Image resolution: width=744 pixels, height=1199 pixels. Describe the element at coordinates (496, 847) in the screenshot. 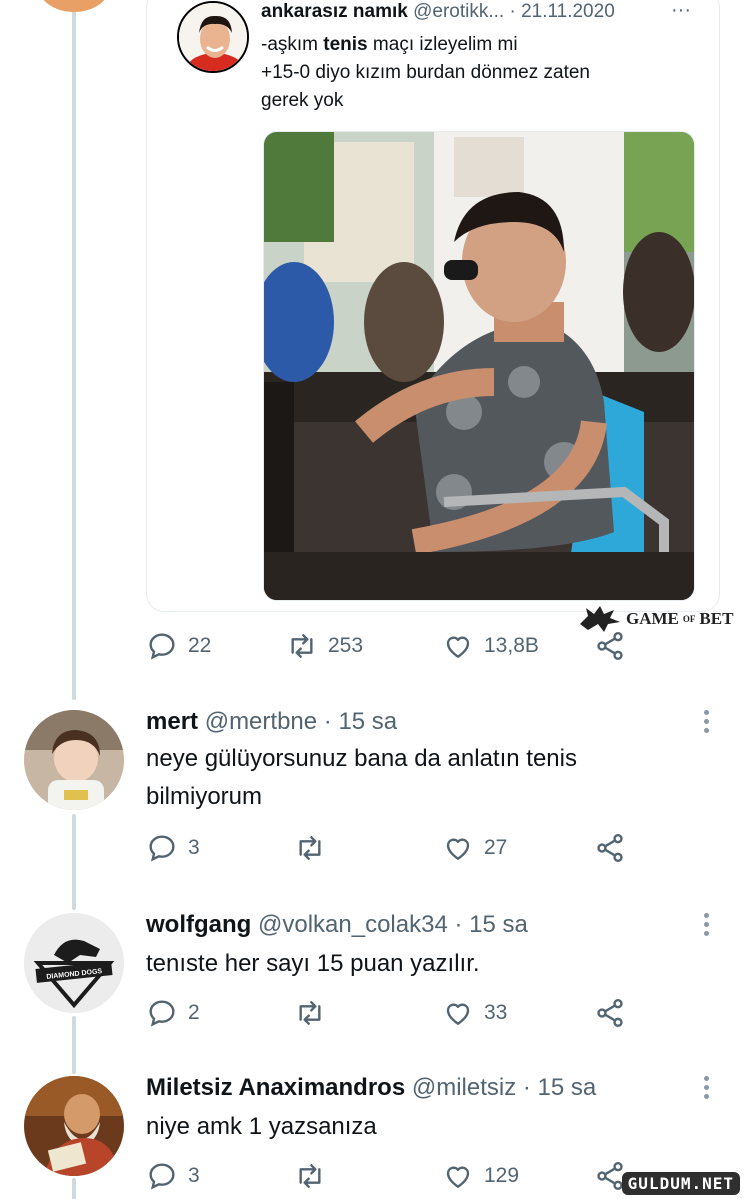

I see `like-count: 27` at that location.